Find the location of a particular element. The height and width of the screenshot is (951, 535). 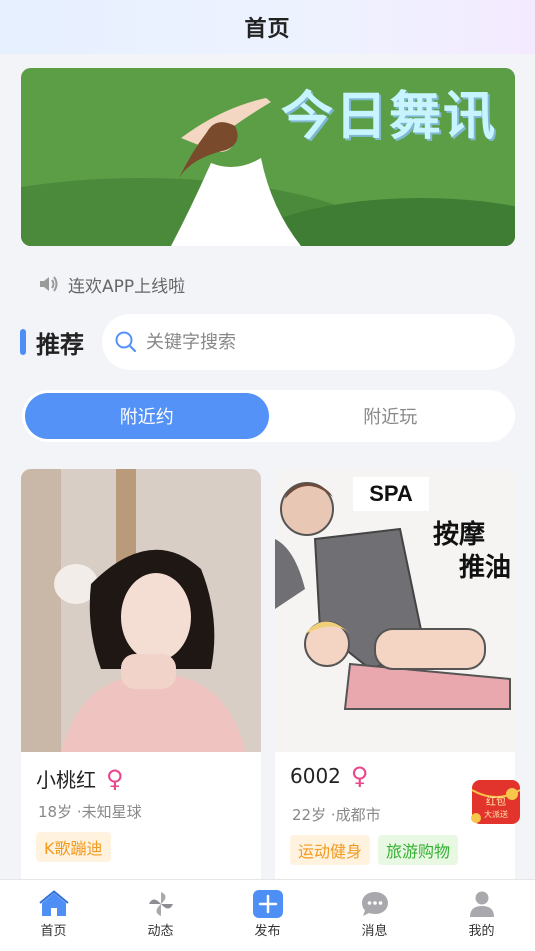

nav-item-publish: 发布 is located at coordinates (267, 915).